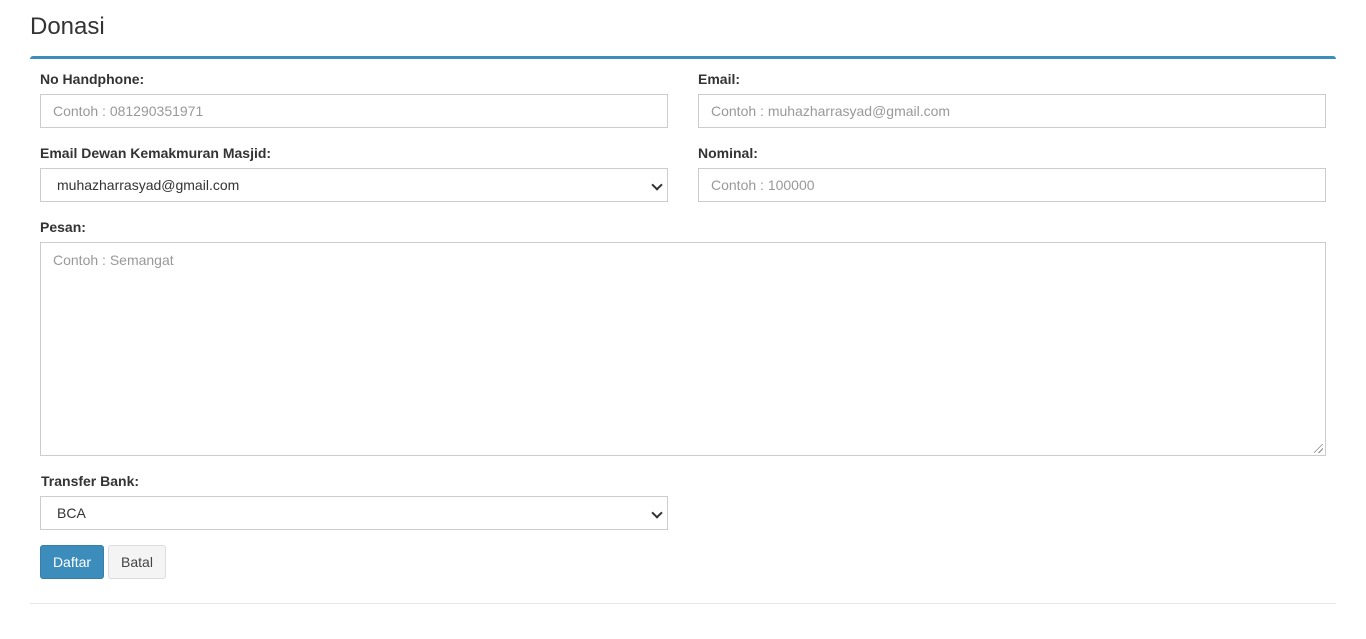  What do you see at coordinates (719, 79) in the screenshot?
I see `email-label: Email:` at bounding box center [719, 79].